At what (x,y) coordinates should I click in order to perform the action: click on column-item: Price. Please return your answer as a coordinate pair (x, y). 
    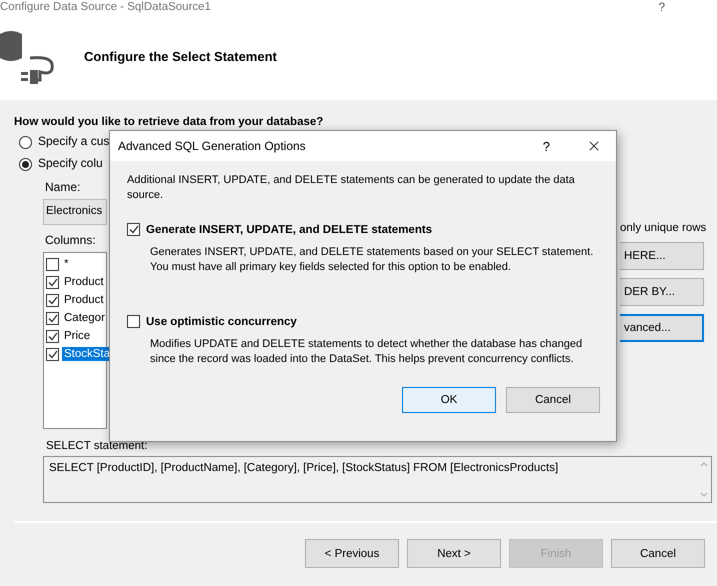
    Looking at the image, I should click on (77, 336).